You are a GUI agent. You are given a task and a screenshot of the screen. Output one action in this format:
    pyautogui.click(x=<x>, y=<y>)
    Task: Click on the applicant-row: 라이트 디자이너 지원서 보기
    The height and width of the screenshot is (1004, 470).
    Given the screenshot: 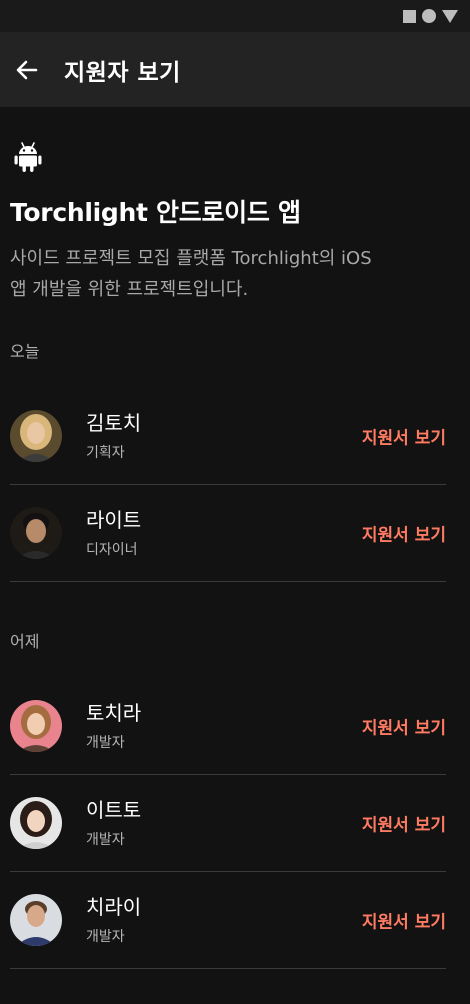 What is the action you would take?
    pyautogui.click(x=228, y=533)
    